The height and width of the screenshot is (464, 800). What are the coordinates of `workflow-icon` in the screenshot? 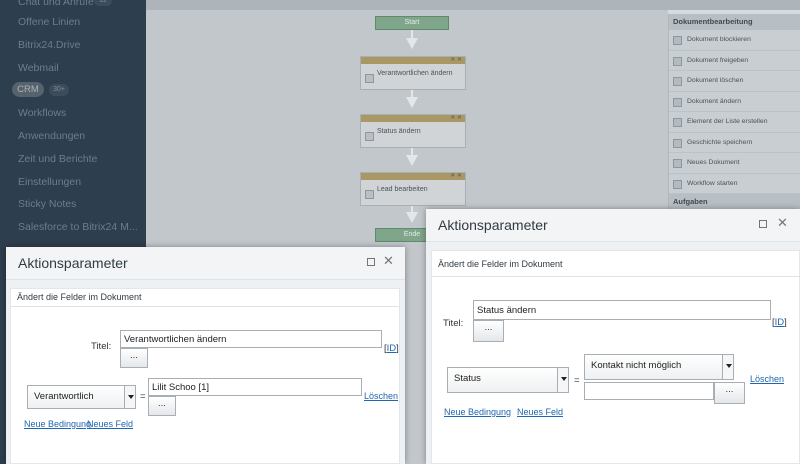 It's located at (677, 184).